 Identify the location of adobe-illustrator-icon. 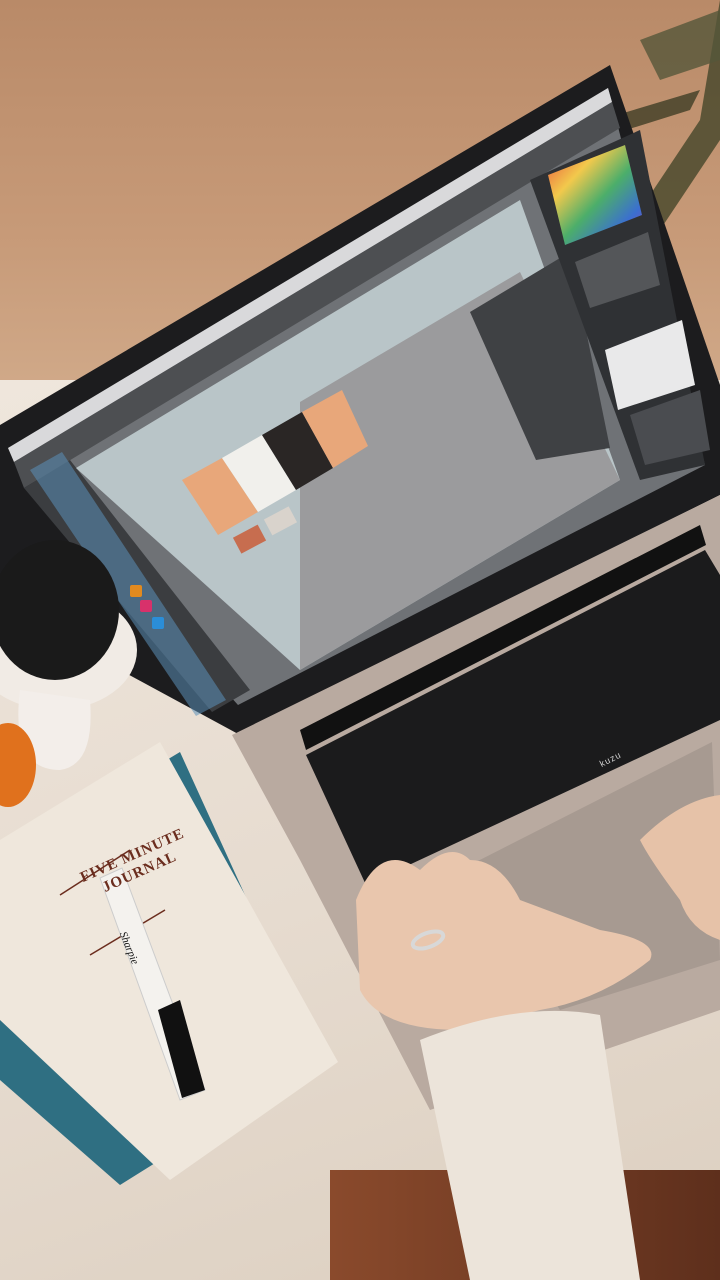
(136, 591).